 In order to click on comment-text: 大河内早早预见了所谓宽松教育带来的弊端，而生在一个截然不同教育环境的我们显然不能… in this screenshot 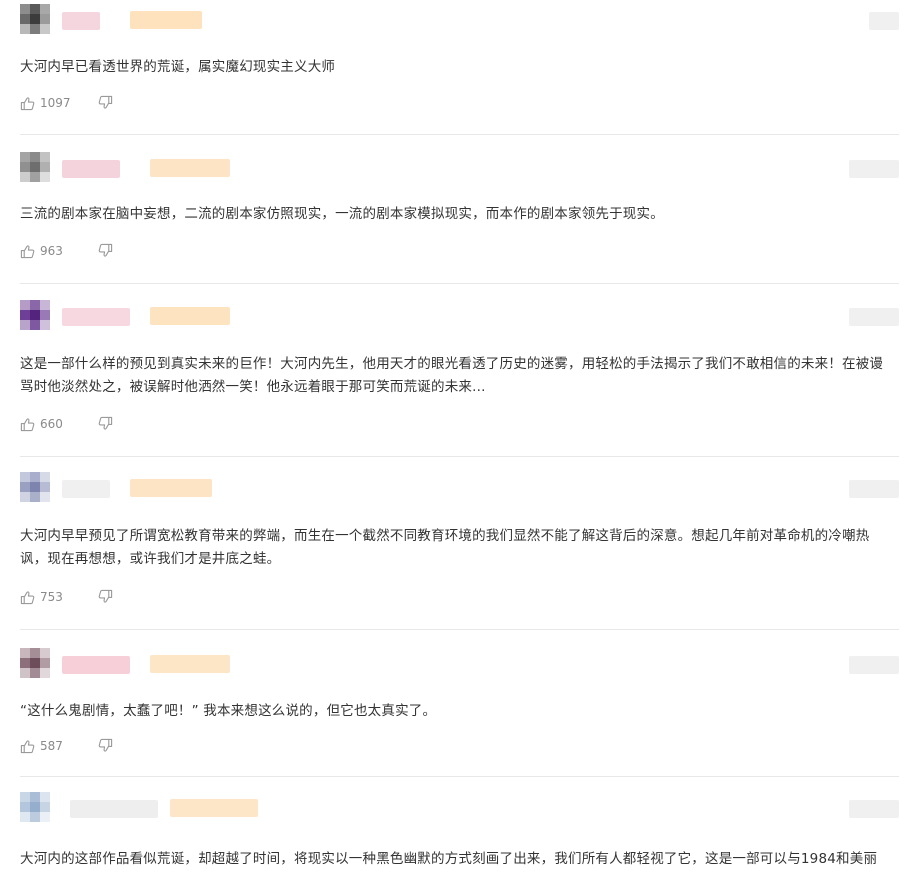, I will do `click(445, 547)`.